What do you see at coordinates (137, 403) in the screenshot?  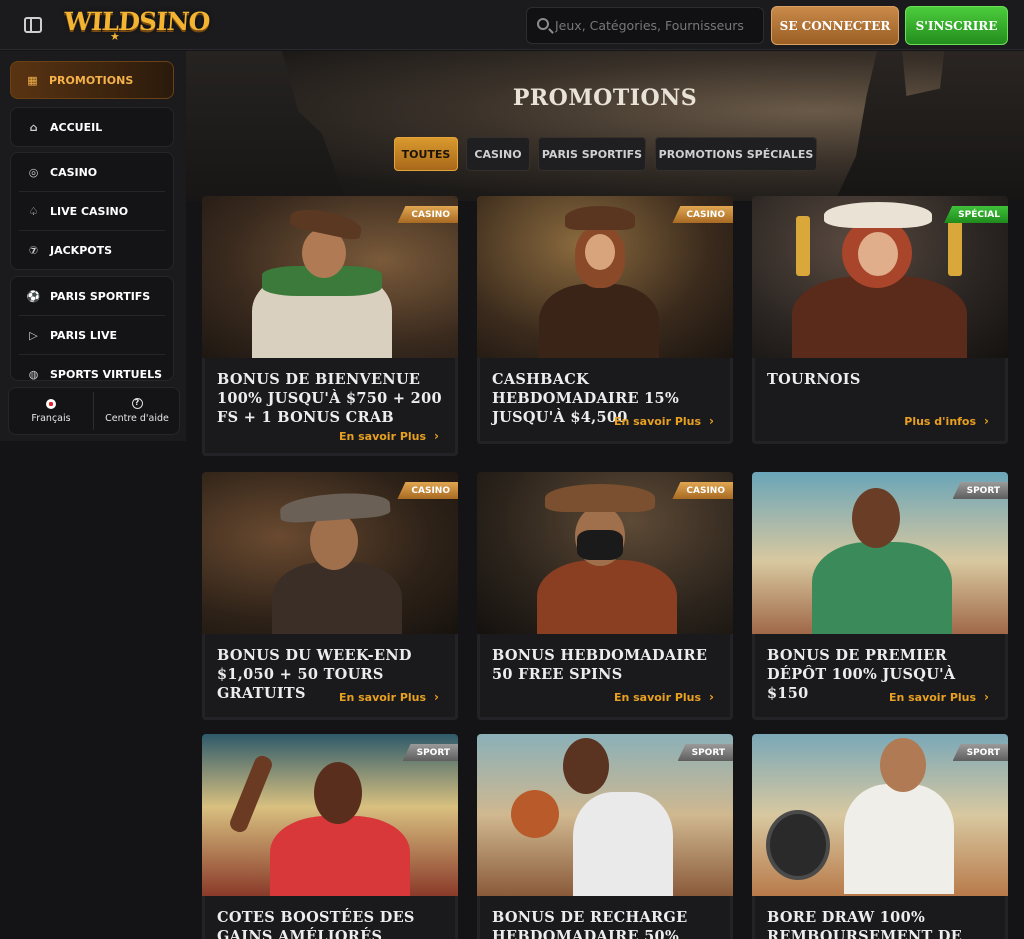 I see `help-icon: ?` at bounding box center [137, 403].